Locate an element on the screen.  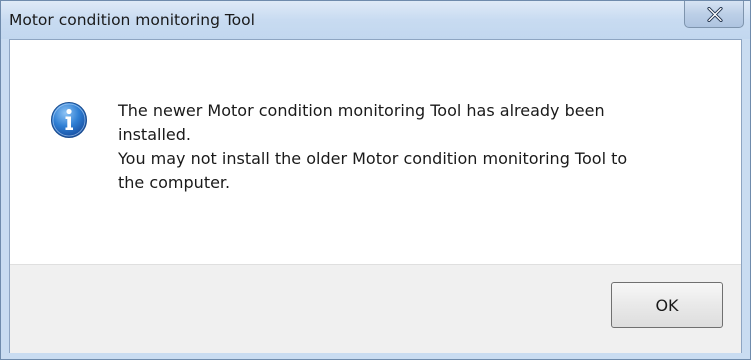
message-line: installed. is located at coordinates (154, 134).